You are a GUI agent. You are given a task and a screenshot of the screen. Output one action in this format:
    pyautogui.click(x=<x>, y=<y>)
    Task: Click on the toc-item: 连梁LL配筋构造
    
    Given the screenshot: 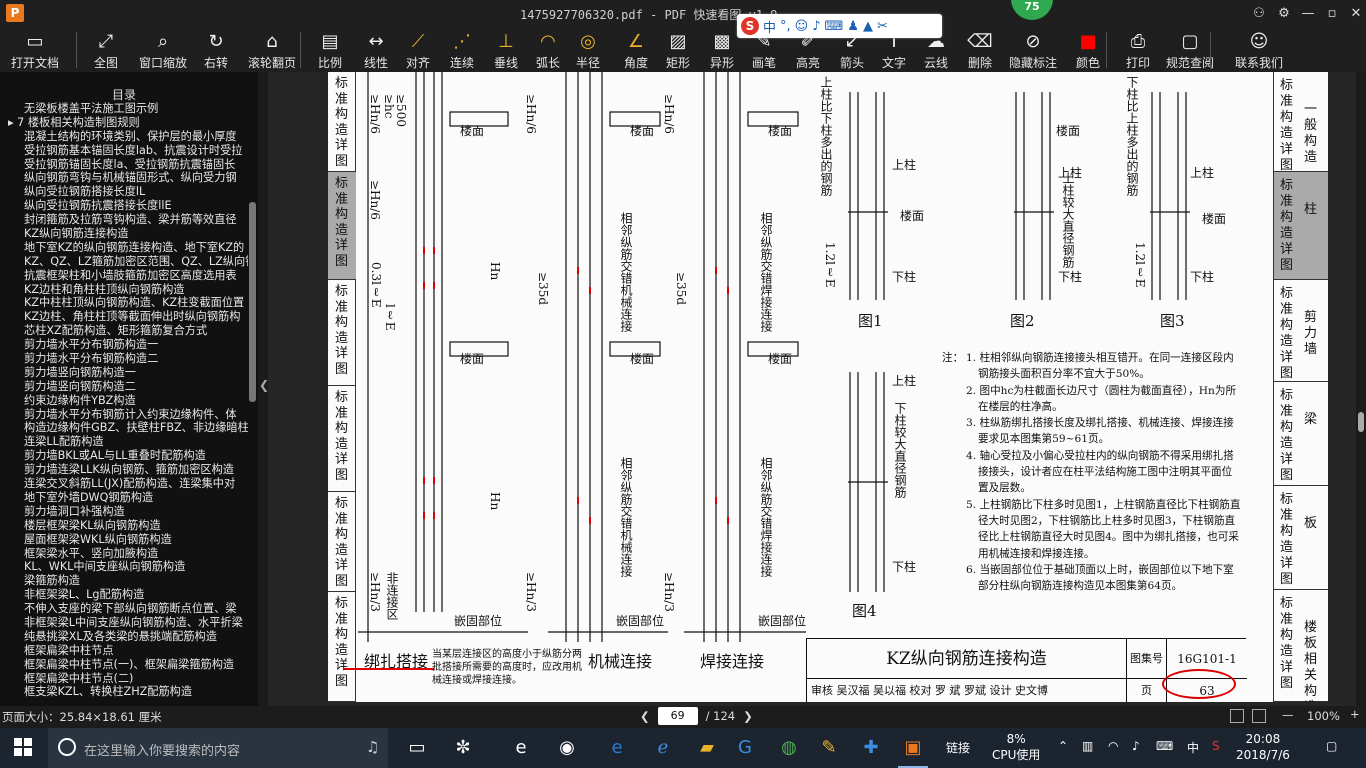 What is the action you would take?
    pyautogui.click(x=124, y=442)
    